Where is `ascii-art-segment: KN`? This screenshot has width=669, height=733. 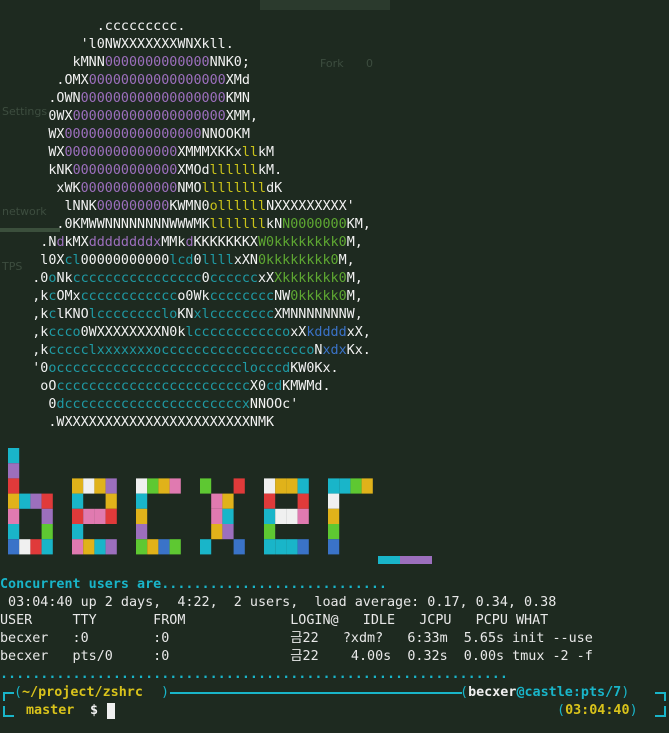 ascii-art-segment: KN is located at coordinates (185, 314).